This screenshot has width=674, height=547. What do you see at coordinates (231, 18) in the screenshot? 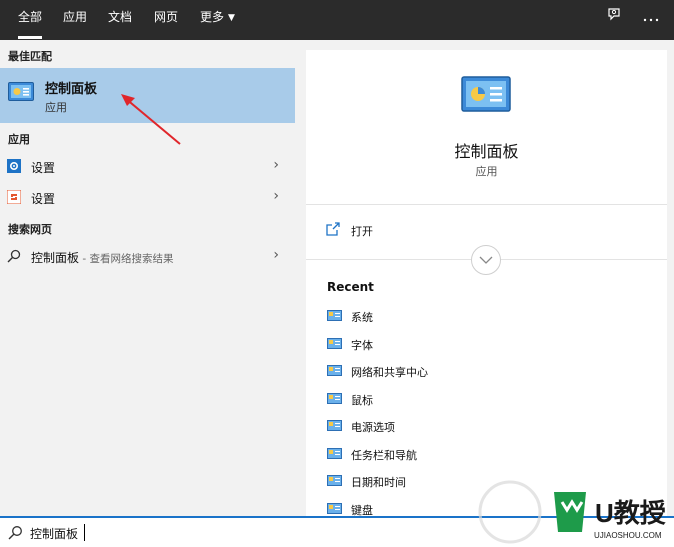
I see `chevron-down-icon: ▼` at bounding box center [231, 18].